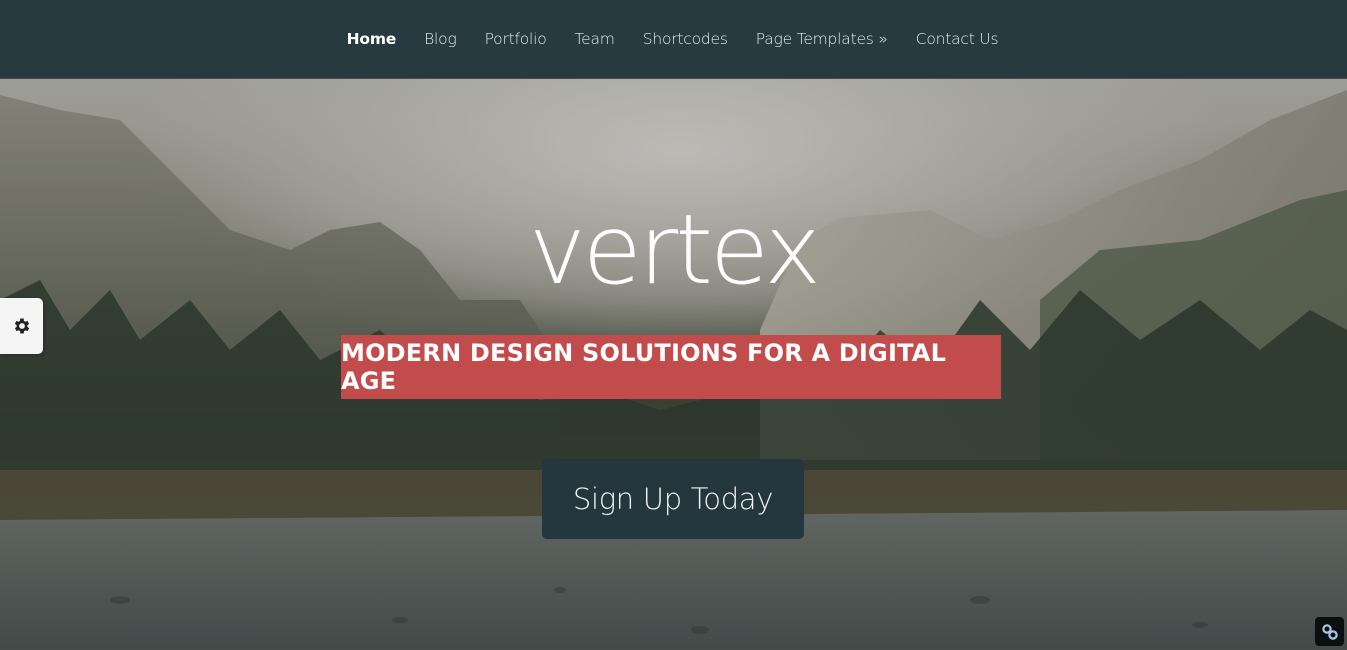 This screenshot has width=1347, height=650. I want to click on nav-item-team: Team, so click(595, 39).